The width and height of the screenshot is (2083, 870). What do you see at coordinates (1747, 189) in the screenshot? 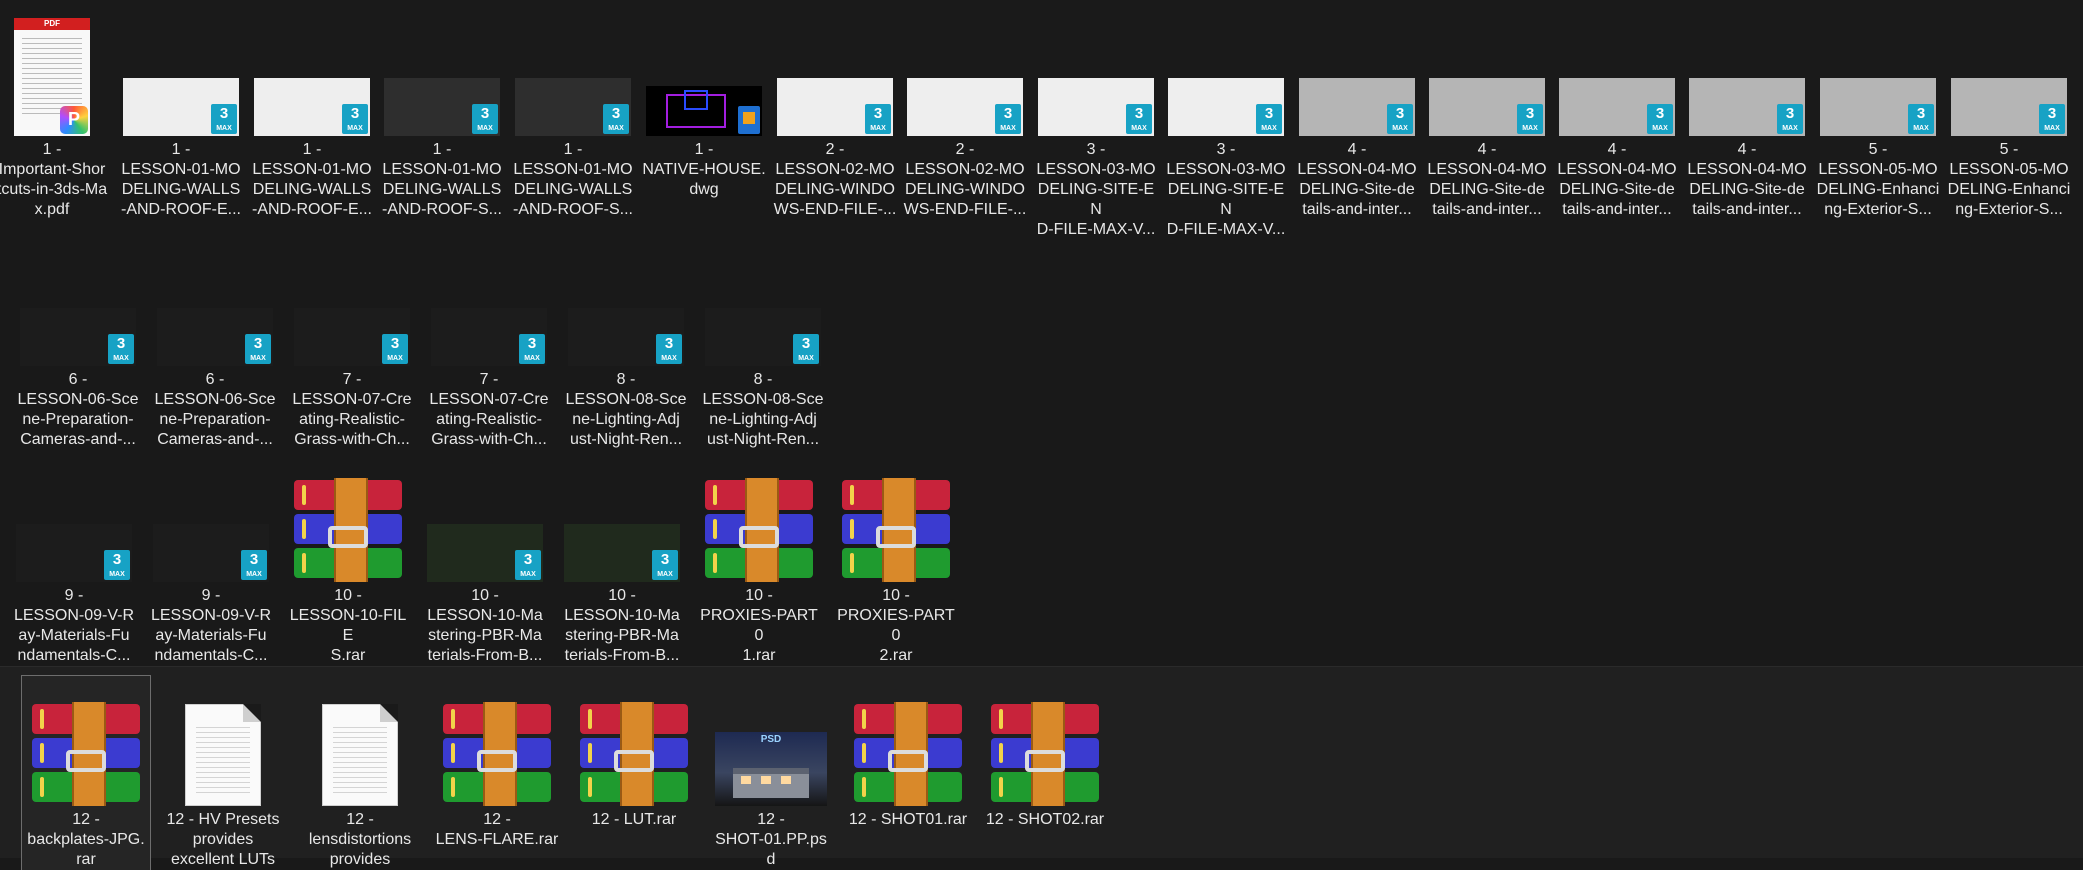
I see `file-name-line: DELING-Site-de` at bounding box center [1747, 189].